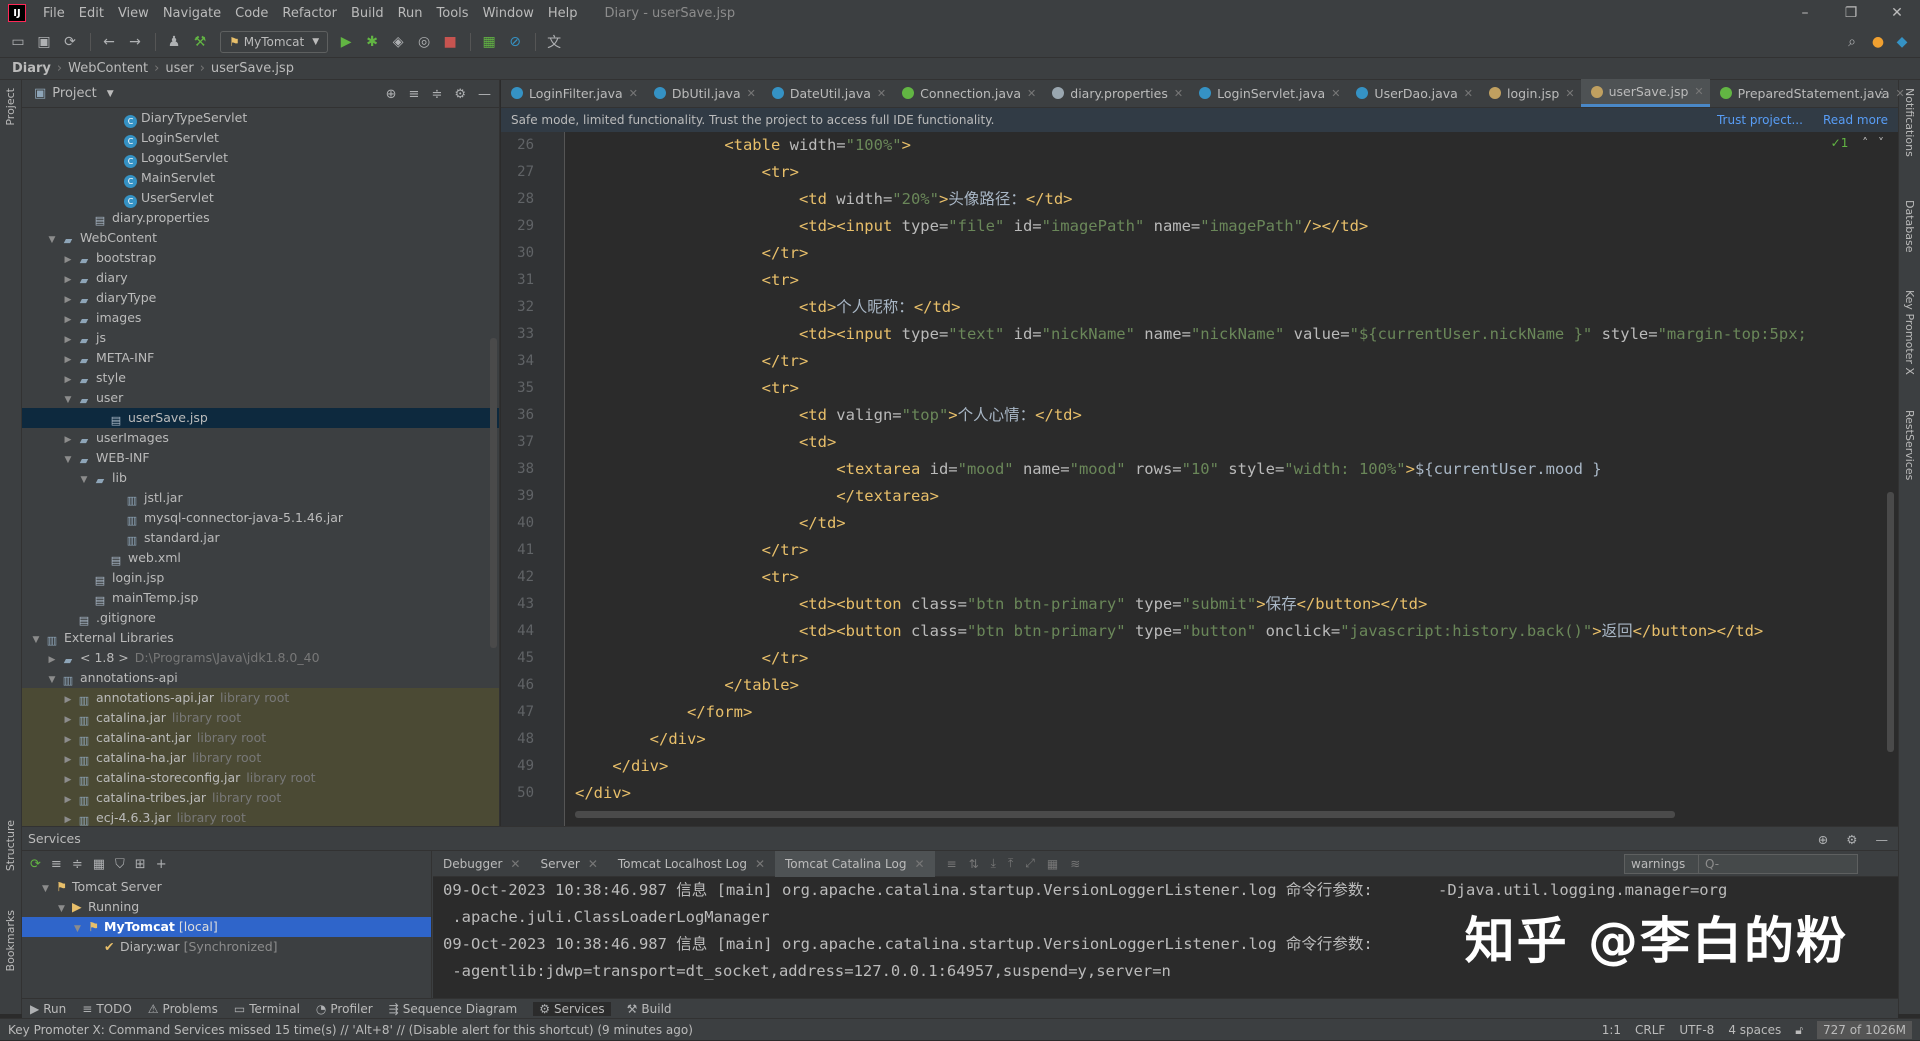  Describe the element at coordinates (260, 678) in the screenshot. I see `tree-row: ▼ ▥ annotations-api` at that location.